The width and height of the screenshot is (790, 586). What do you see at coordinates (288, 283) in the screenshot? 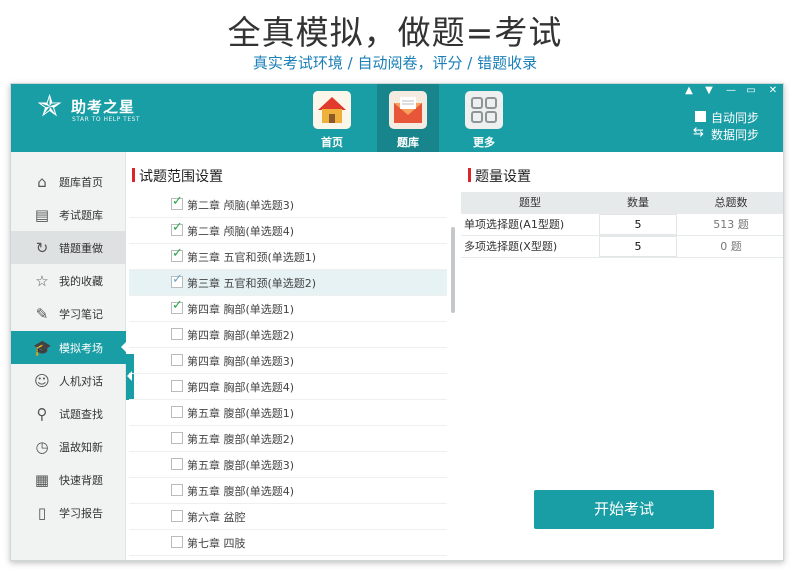
I see `list-item: ✓ 第三章 五官和颈(单选题2)` at bounding box center [288, 283].